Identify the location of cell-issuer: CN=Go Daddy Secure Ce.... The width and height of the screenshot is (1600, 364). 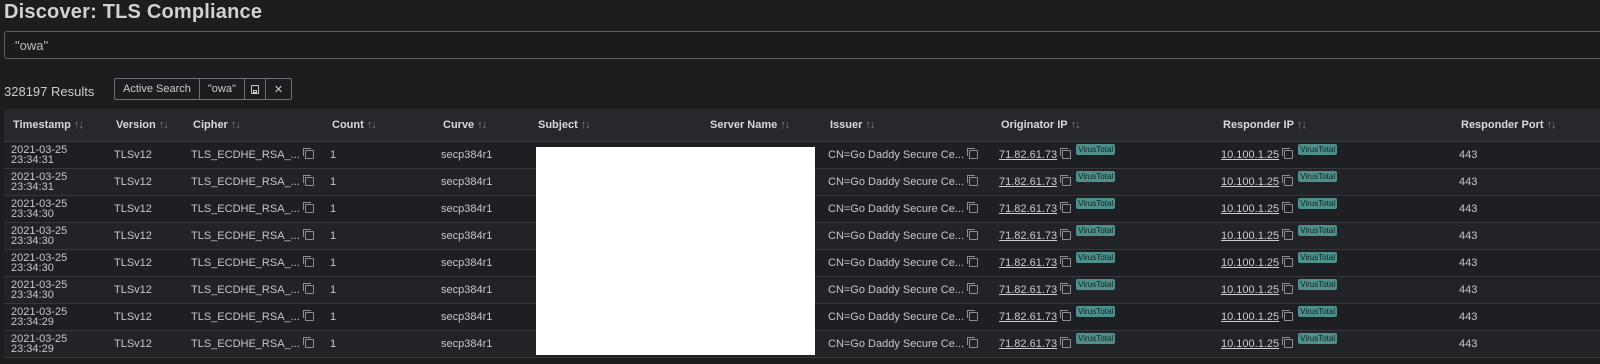
(906, 263).